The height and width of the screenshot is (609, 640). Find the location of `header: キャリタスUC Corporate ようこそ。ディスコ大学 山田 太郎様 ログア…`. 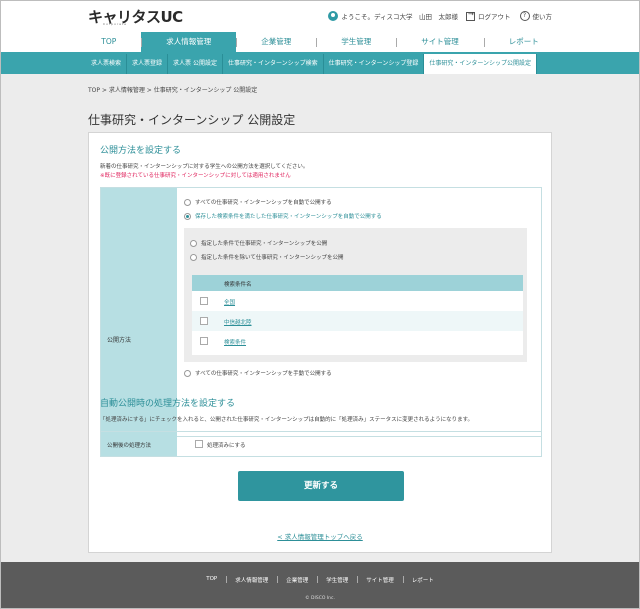

header: キャリタスUC Corporate ようこそ。ディスコ大学 山田 太郎様 ログア… is located at coordinates (320, 16).